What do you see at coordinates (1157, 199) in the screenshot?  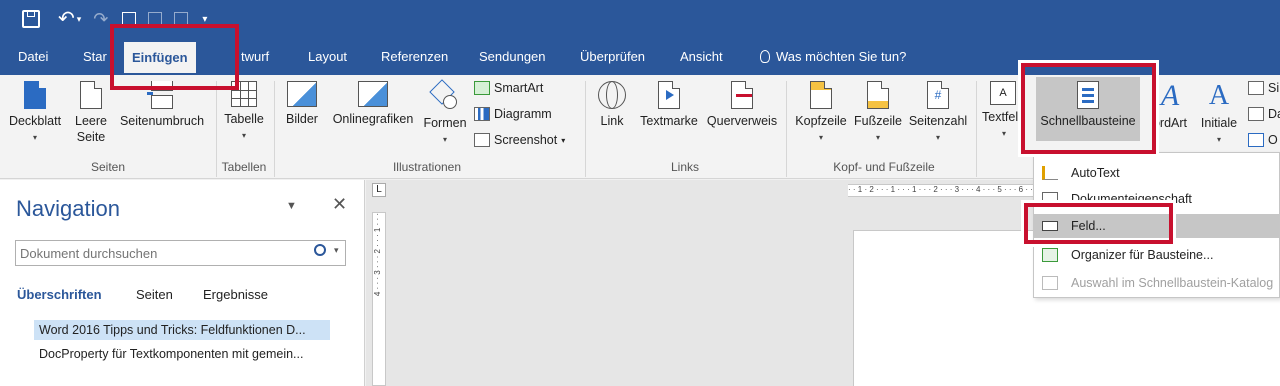 I see `menu-item-dokumenteigenschaft: Dokumenteigenschaft` at bounding box center [1157, 199].